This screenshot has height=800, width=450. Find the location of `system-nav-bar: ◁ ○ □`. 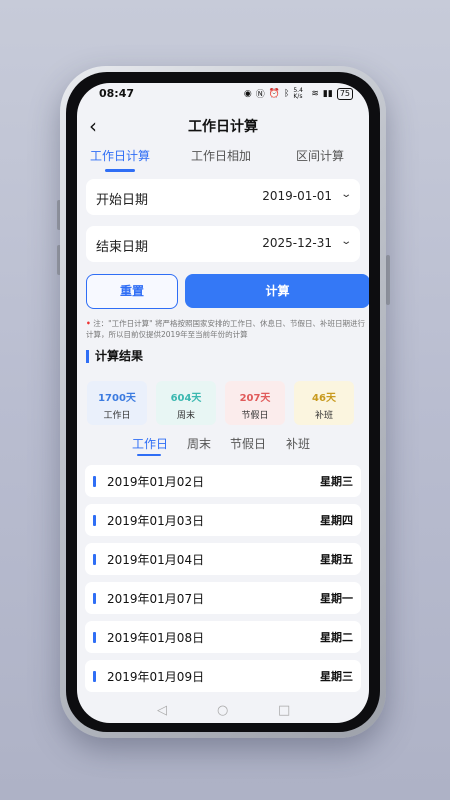

system-nav-bar: ◁ ○ □ is located at coordinates (223, 713).